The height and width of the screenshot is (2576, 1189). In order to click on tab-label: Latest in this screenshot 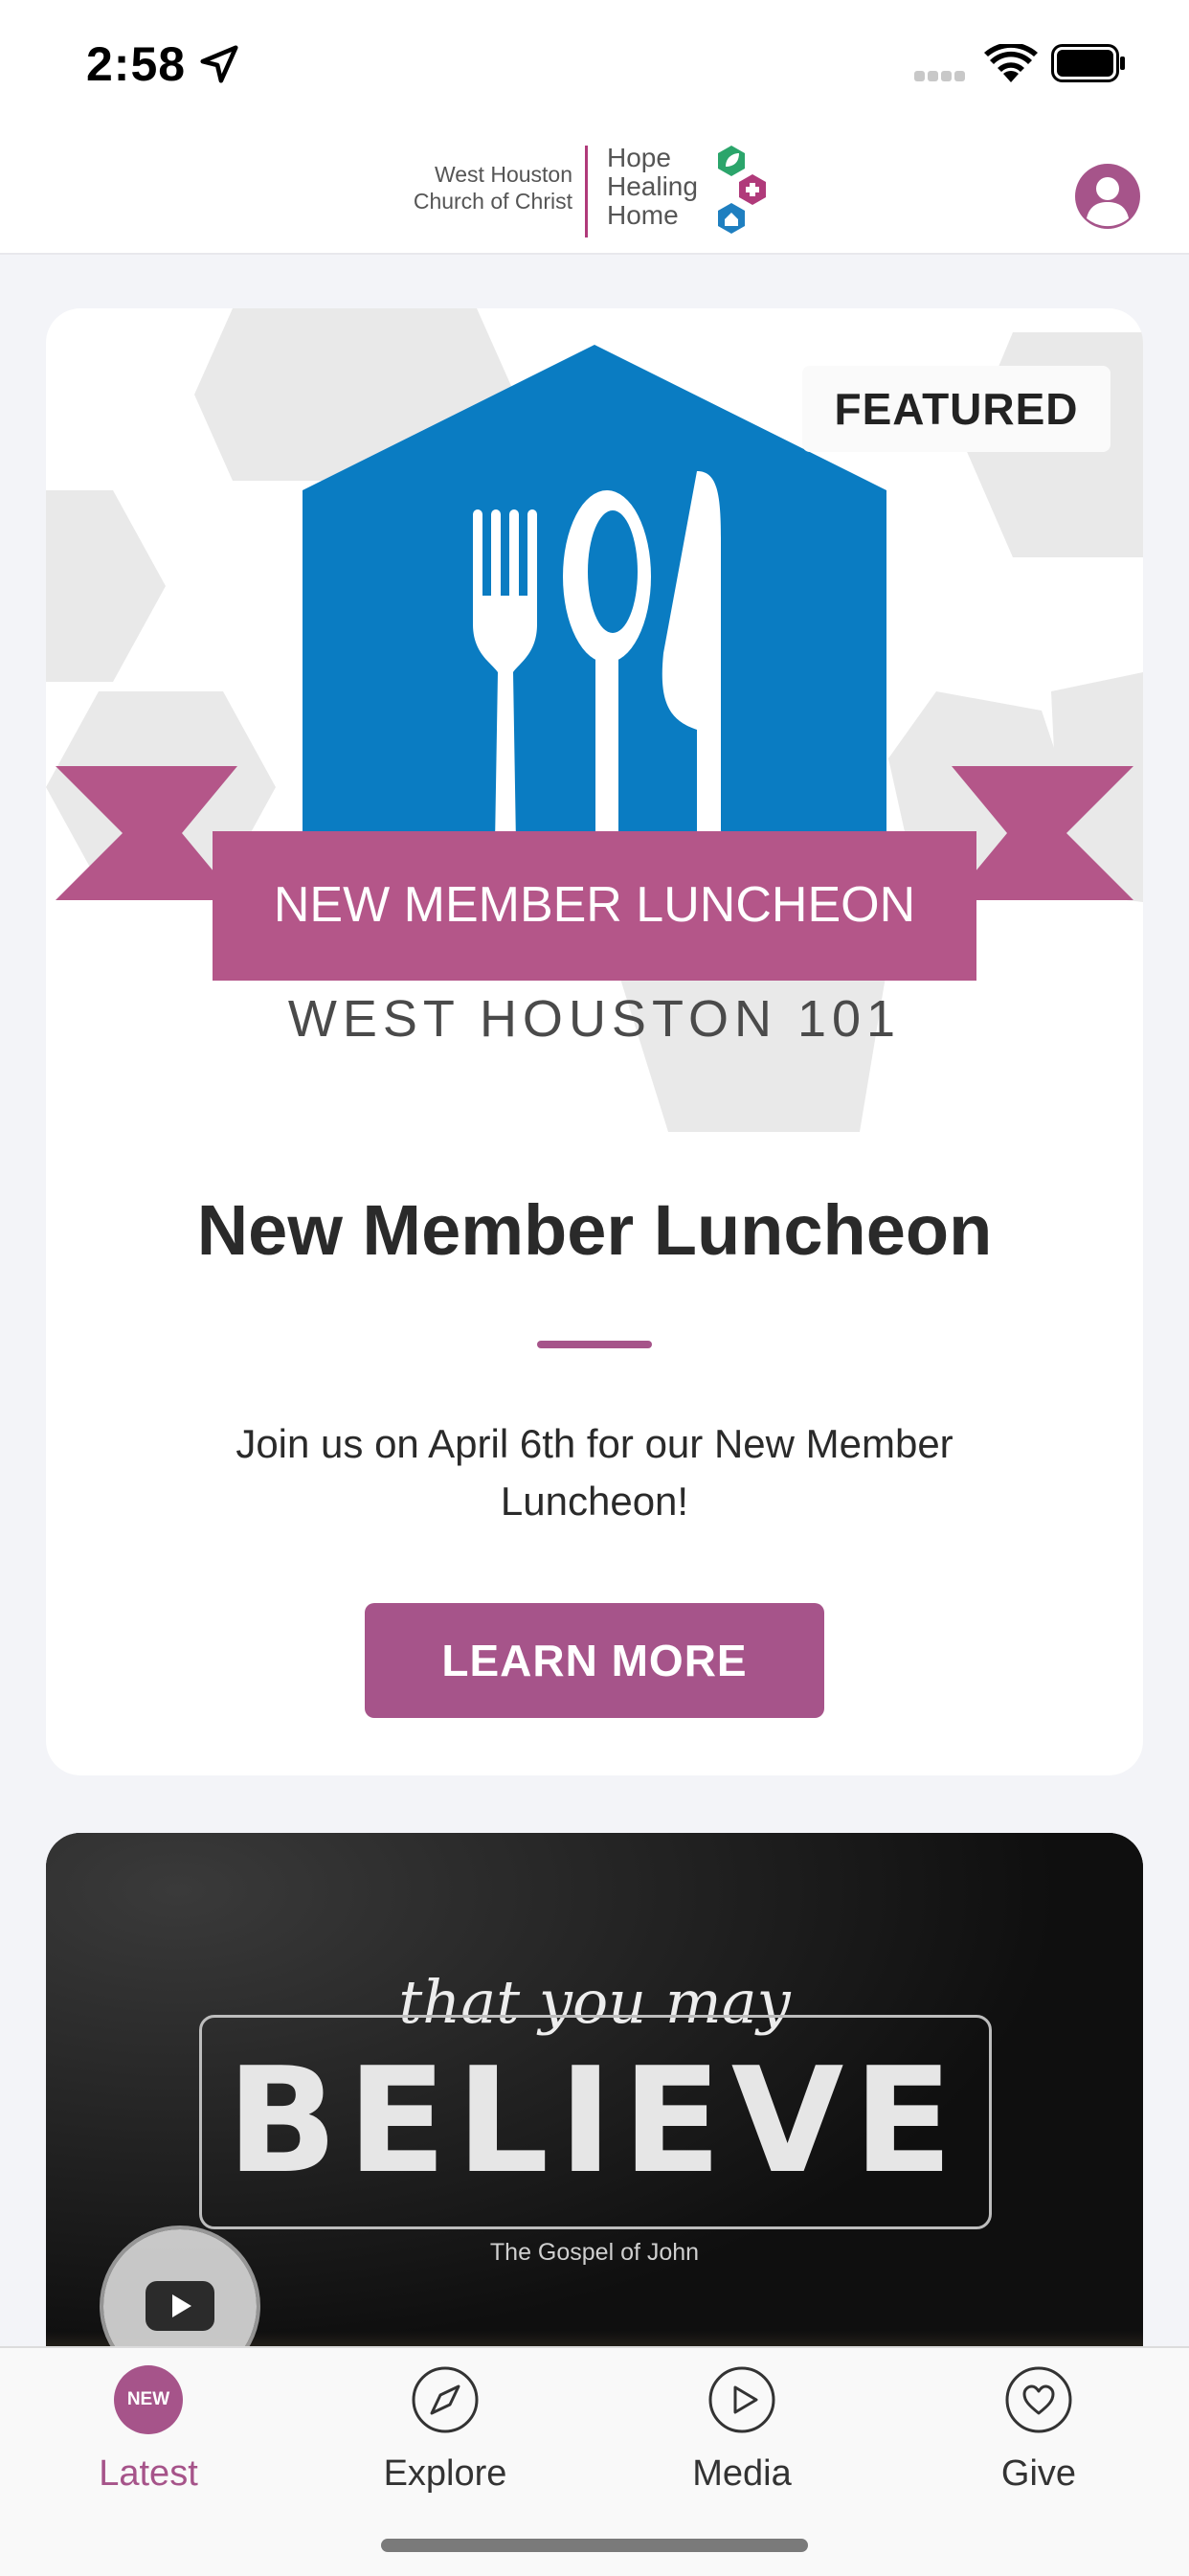, I will do `click(148, 2473)`.